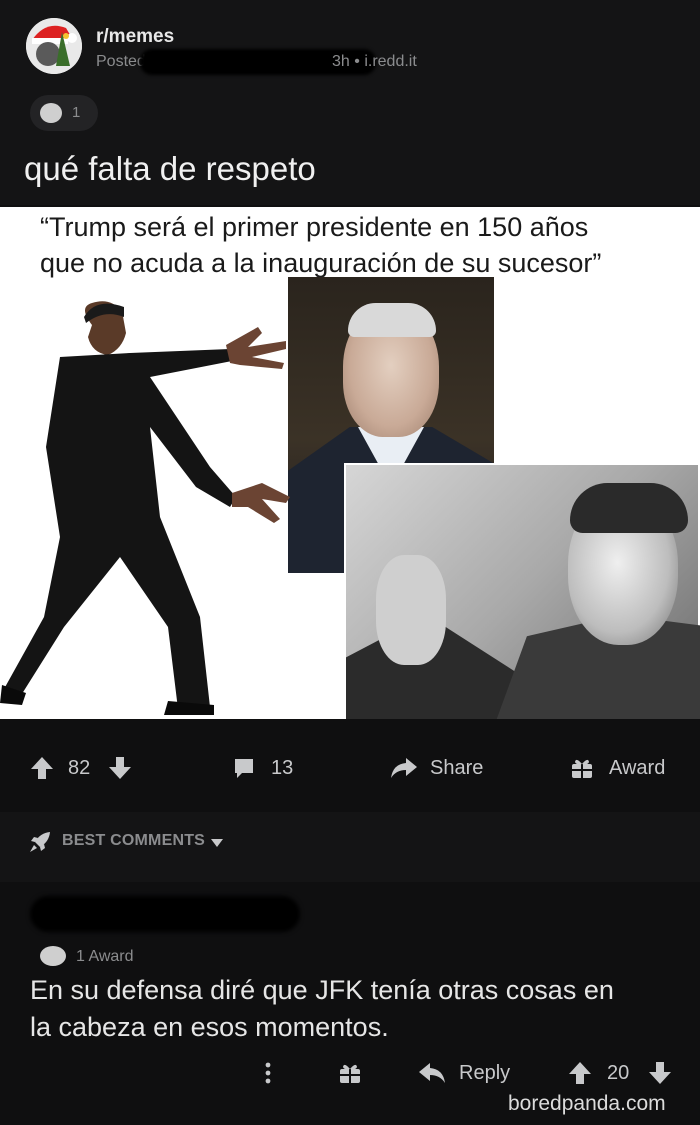 The width and height of the screenshot is (700, 1125). I want to click on more-icon, so click(268, 1073).